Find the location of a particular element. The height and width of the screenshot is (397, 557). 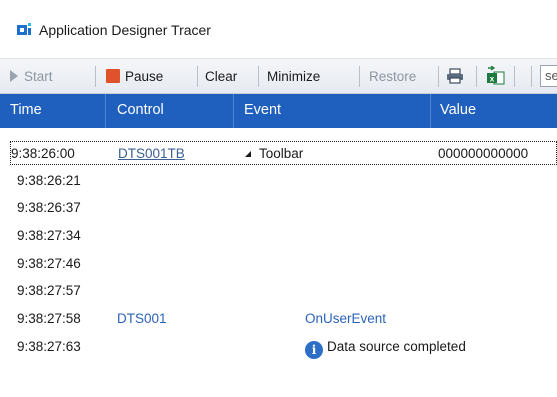

clear-label: Clear is located at coordinates (221, 76).